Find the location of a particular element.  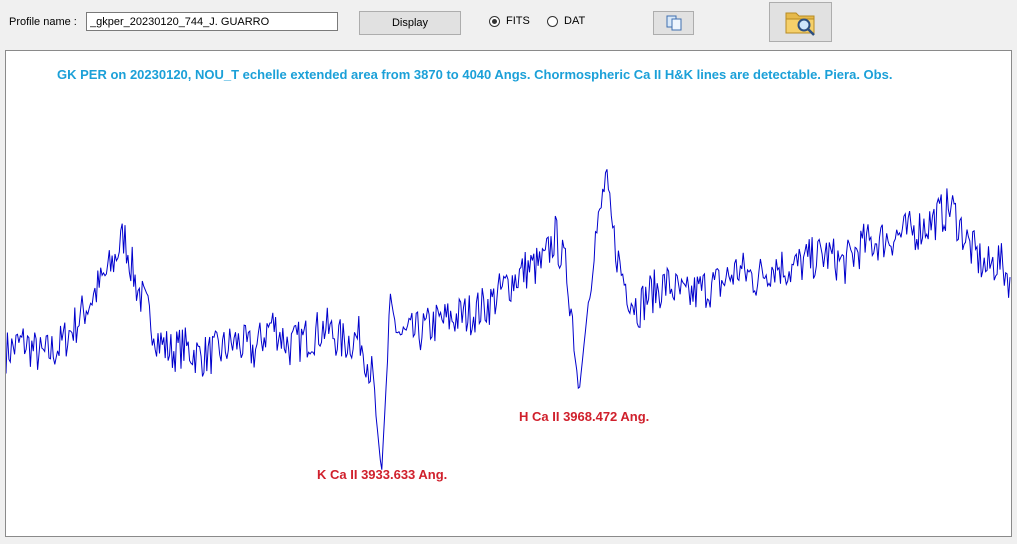

toolbar: Profile name : Display FITS DAT is located at coordinates (508, 23).